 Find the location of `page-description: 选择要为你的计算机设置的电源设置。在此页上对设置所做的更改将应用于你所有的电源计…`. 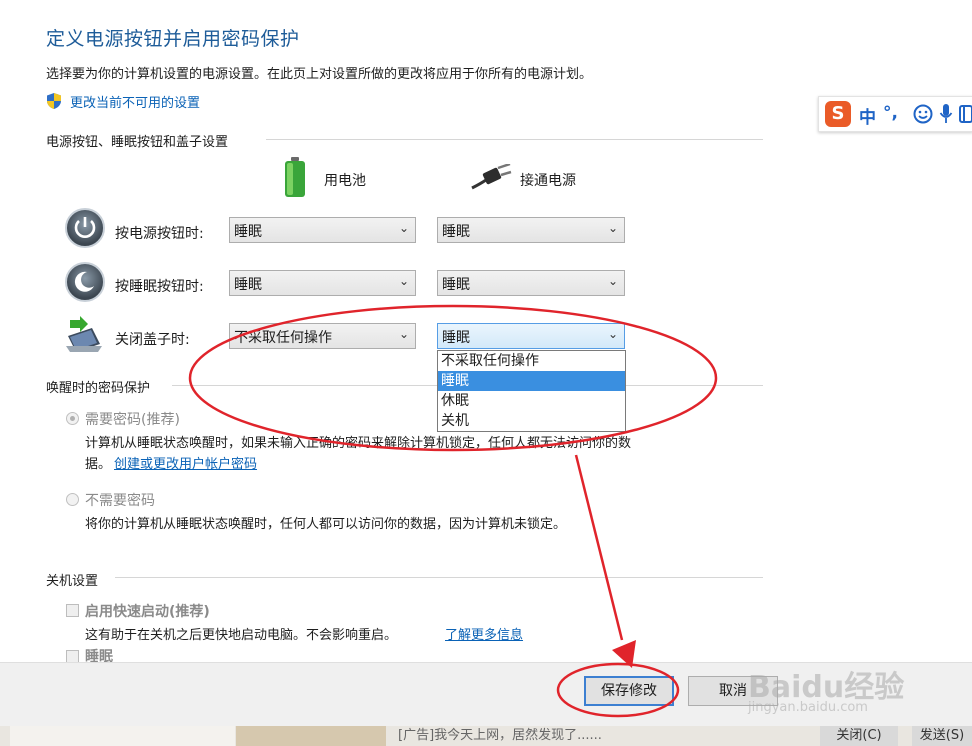

page-description: 选择要为你的计算机设置的电源设置。在此页上对设置所做的更改将应用于你所有的电源计… is located at coordinates (319, 74).